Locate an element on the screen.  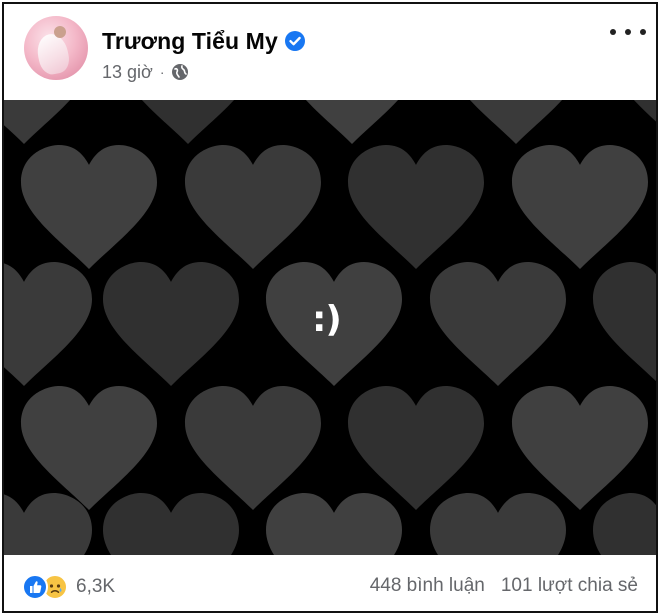
globe-icon is located at coordinates (180, 72).